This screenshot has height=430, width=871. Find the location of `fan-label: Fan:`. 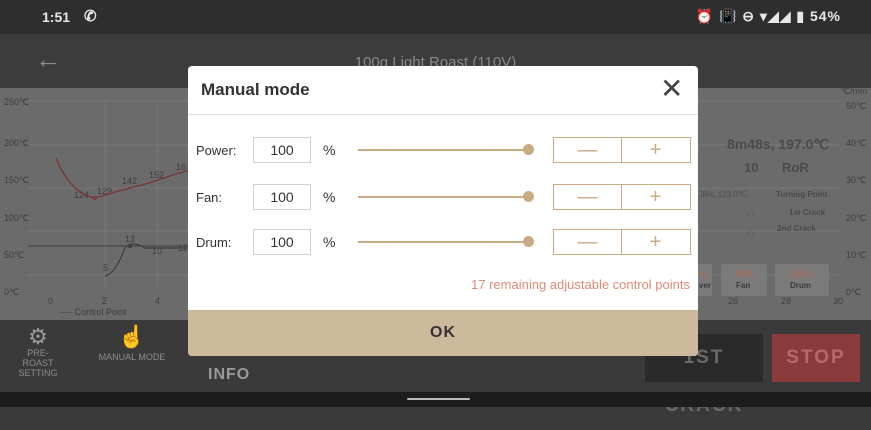

fan-label: Fan: is located at coordinates (209, 197).